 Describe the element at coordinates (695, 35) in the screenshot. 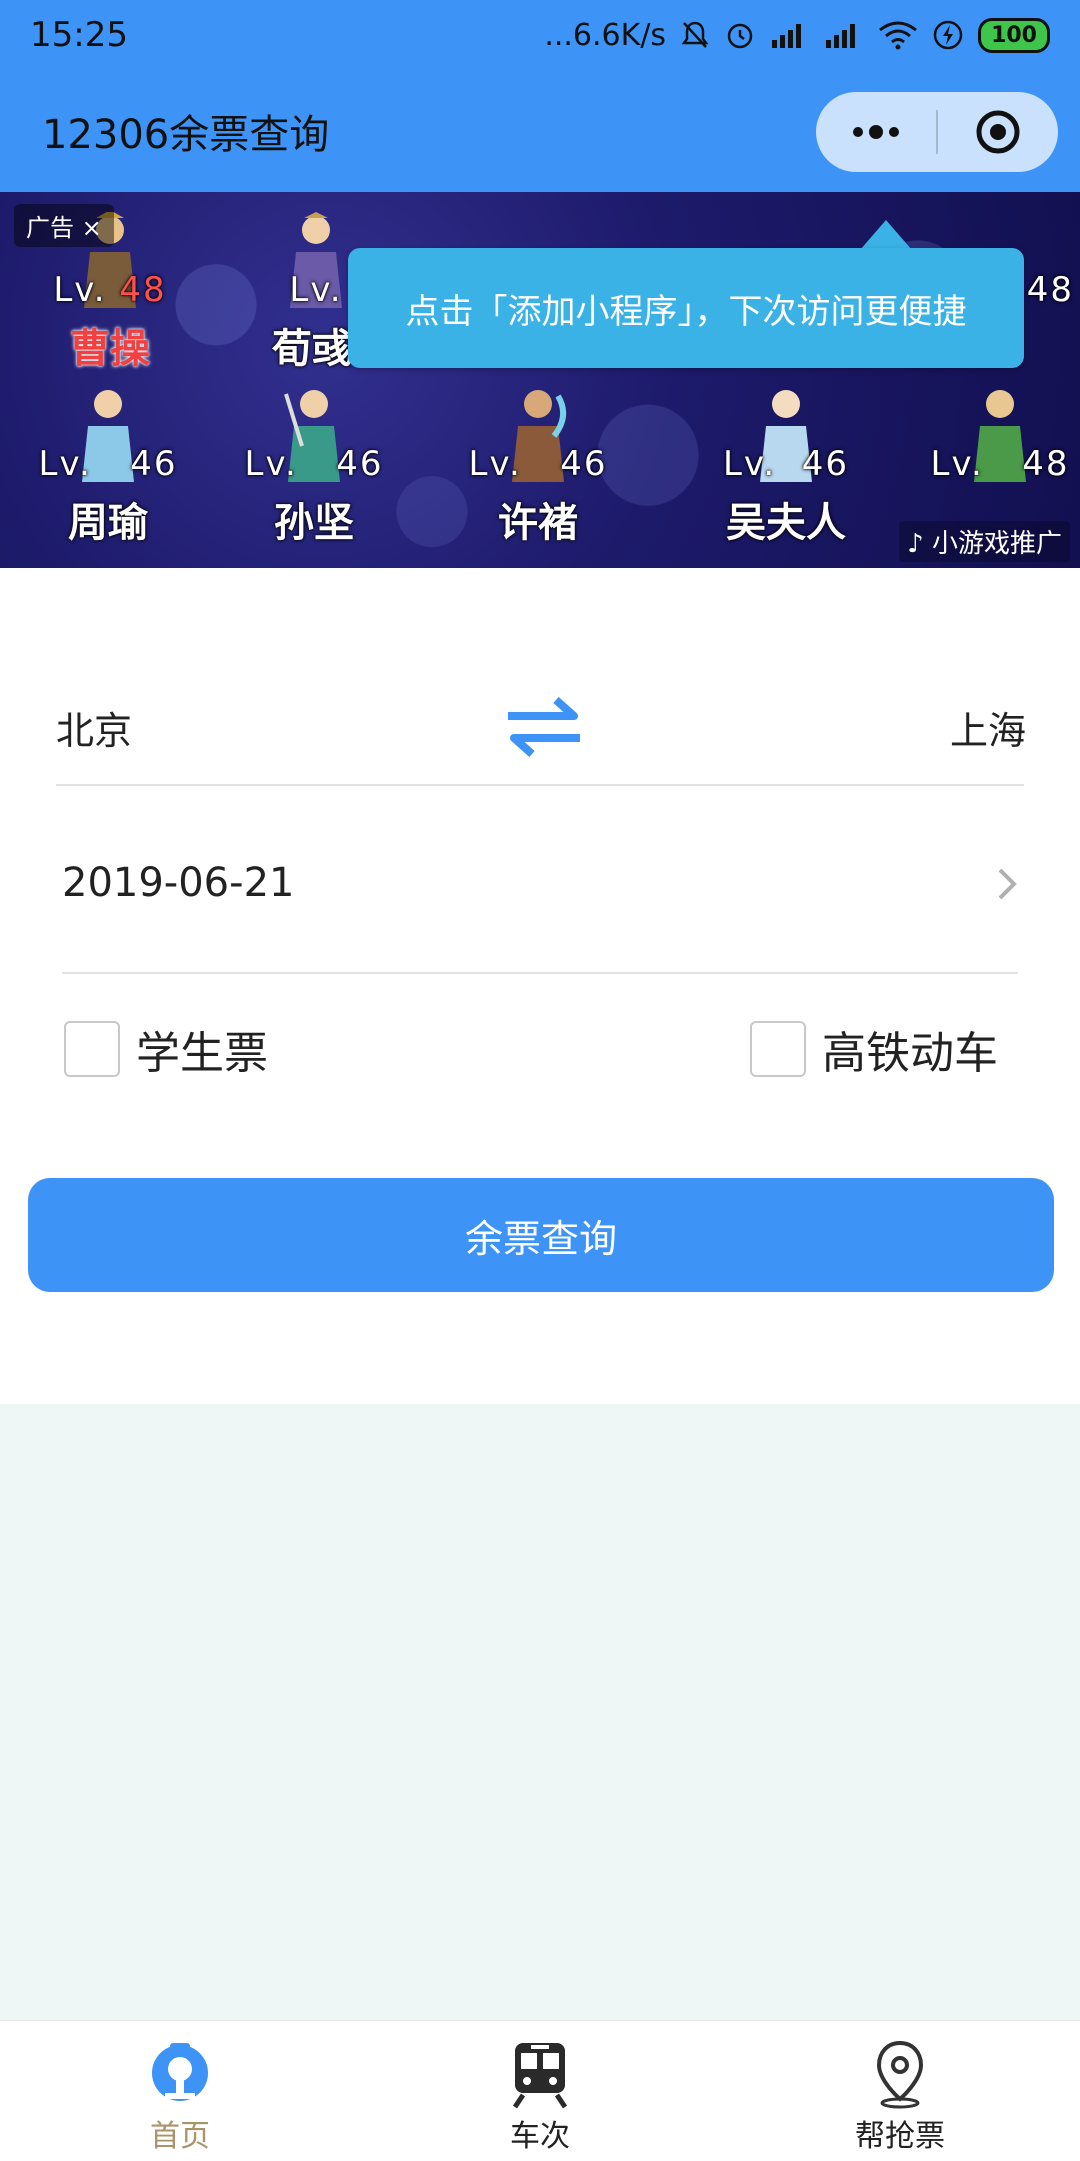

I see `mute-bell-icon` at that location.